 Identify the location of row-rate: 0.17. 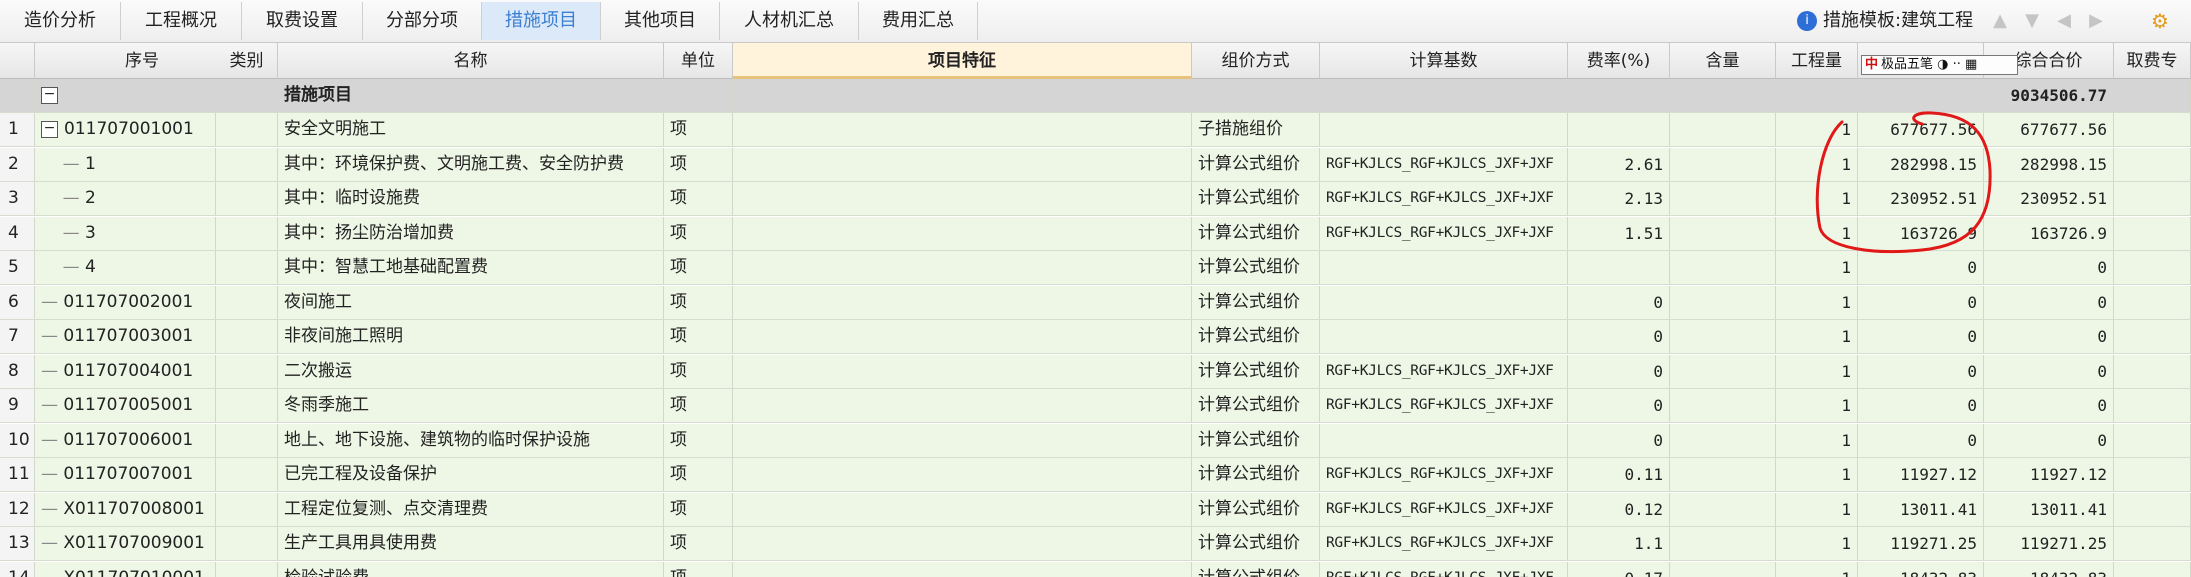
(1619, 569).